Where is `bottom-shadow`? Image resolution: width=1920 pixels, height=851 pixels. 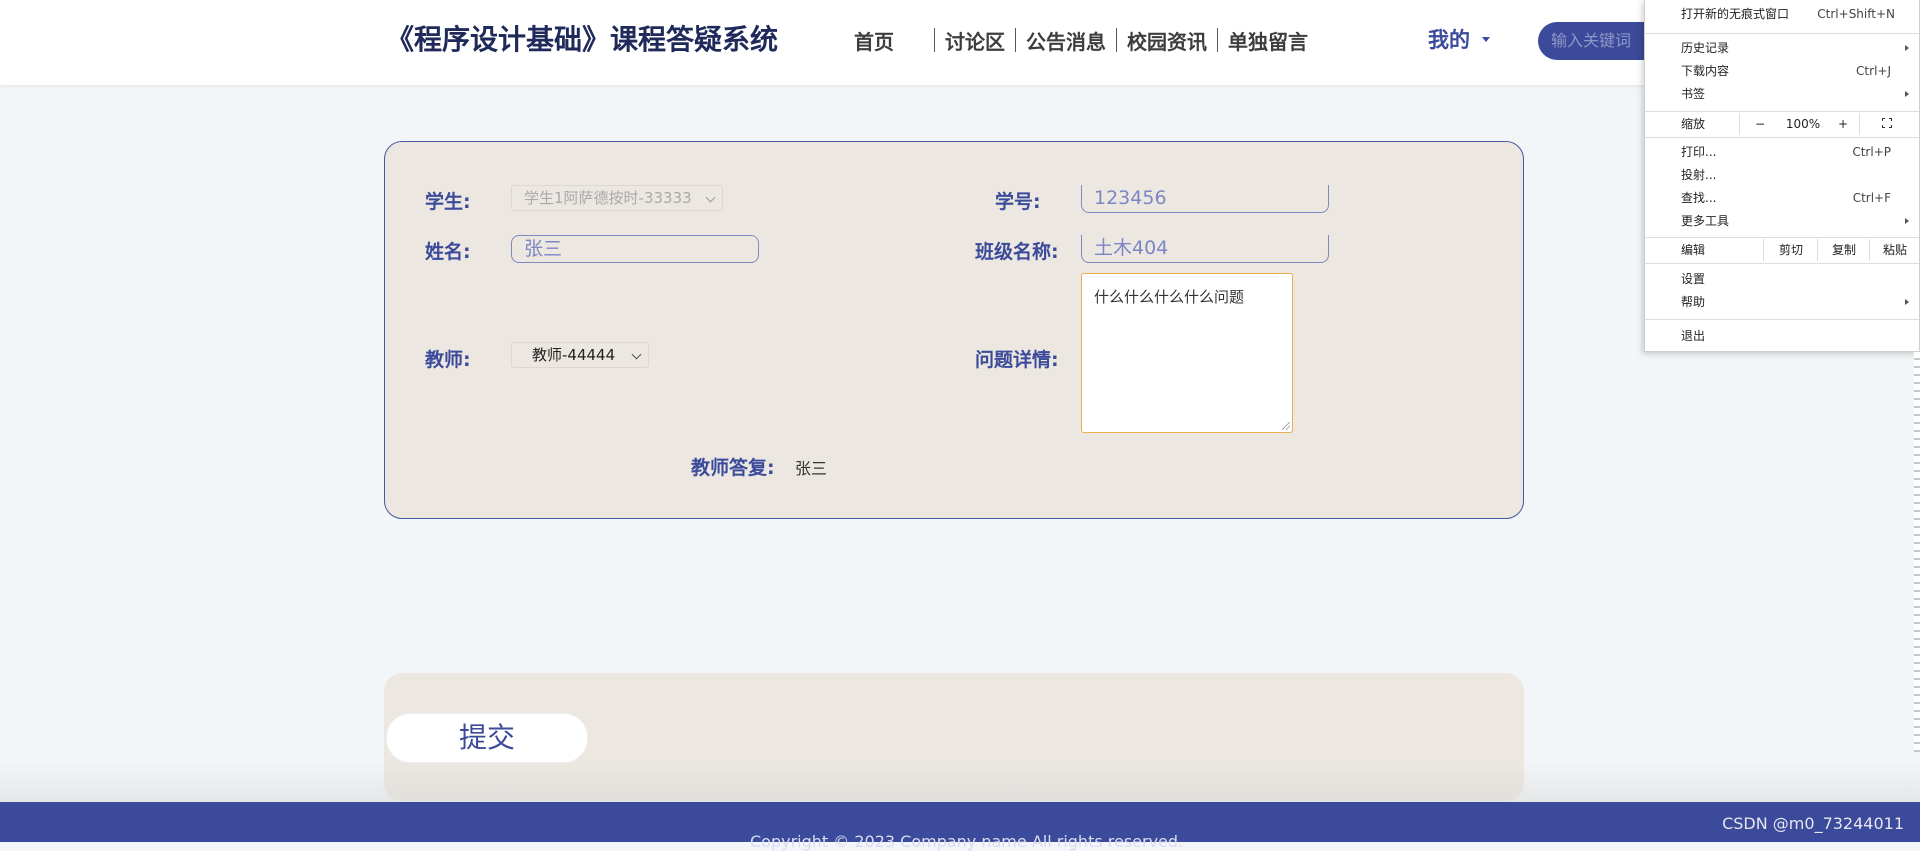 bottom-shadow is located at coordinates (960, 781).